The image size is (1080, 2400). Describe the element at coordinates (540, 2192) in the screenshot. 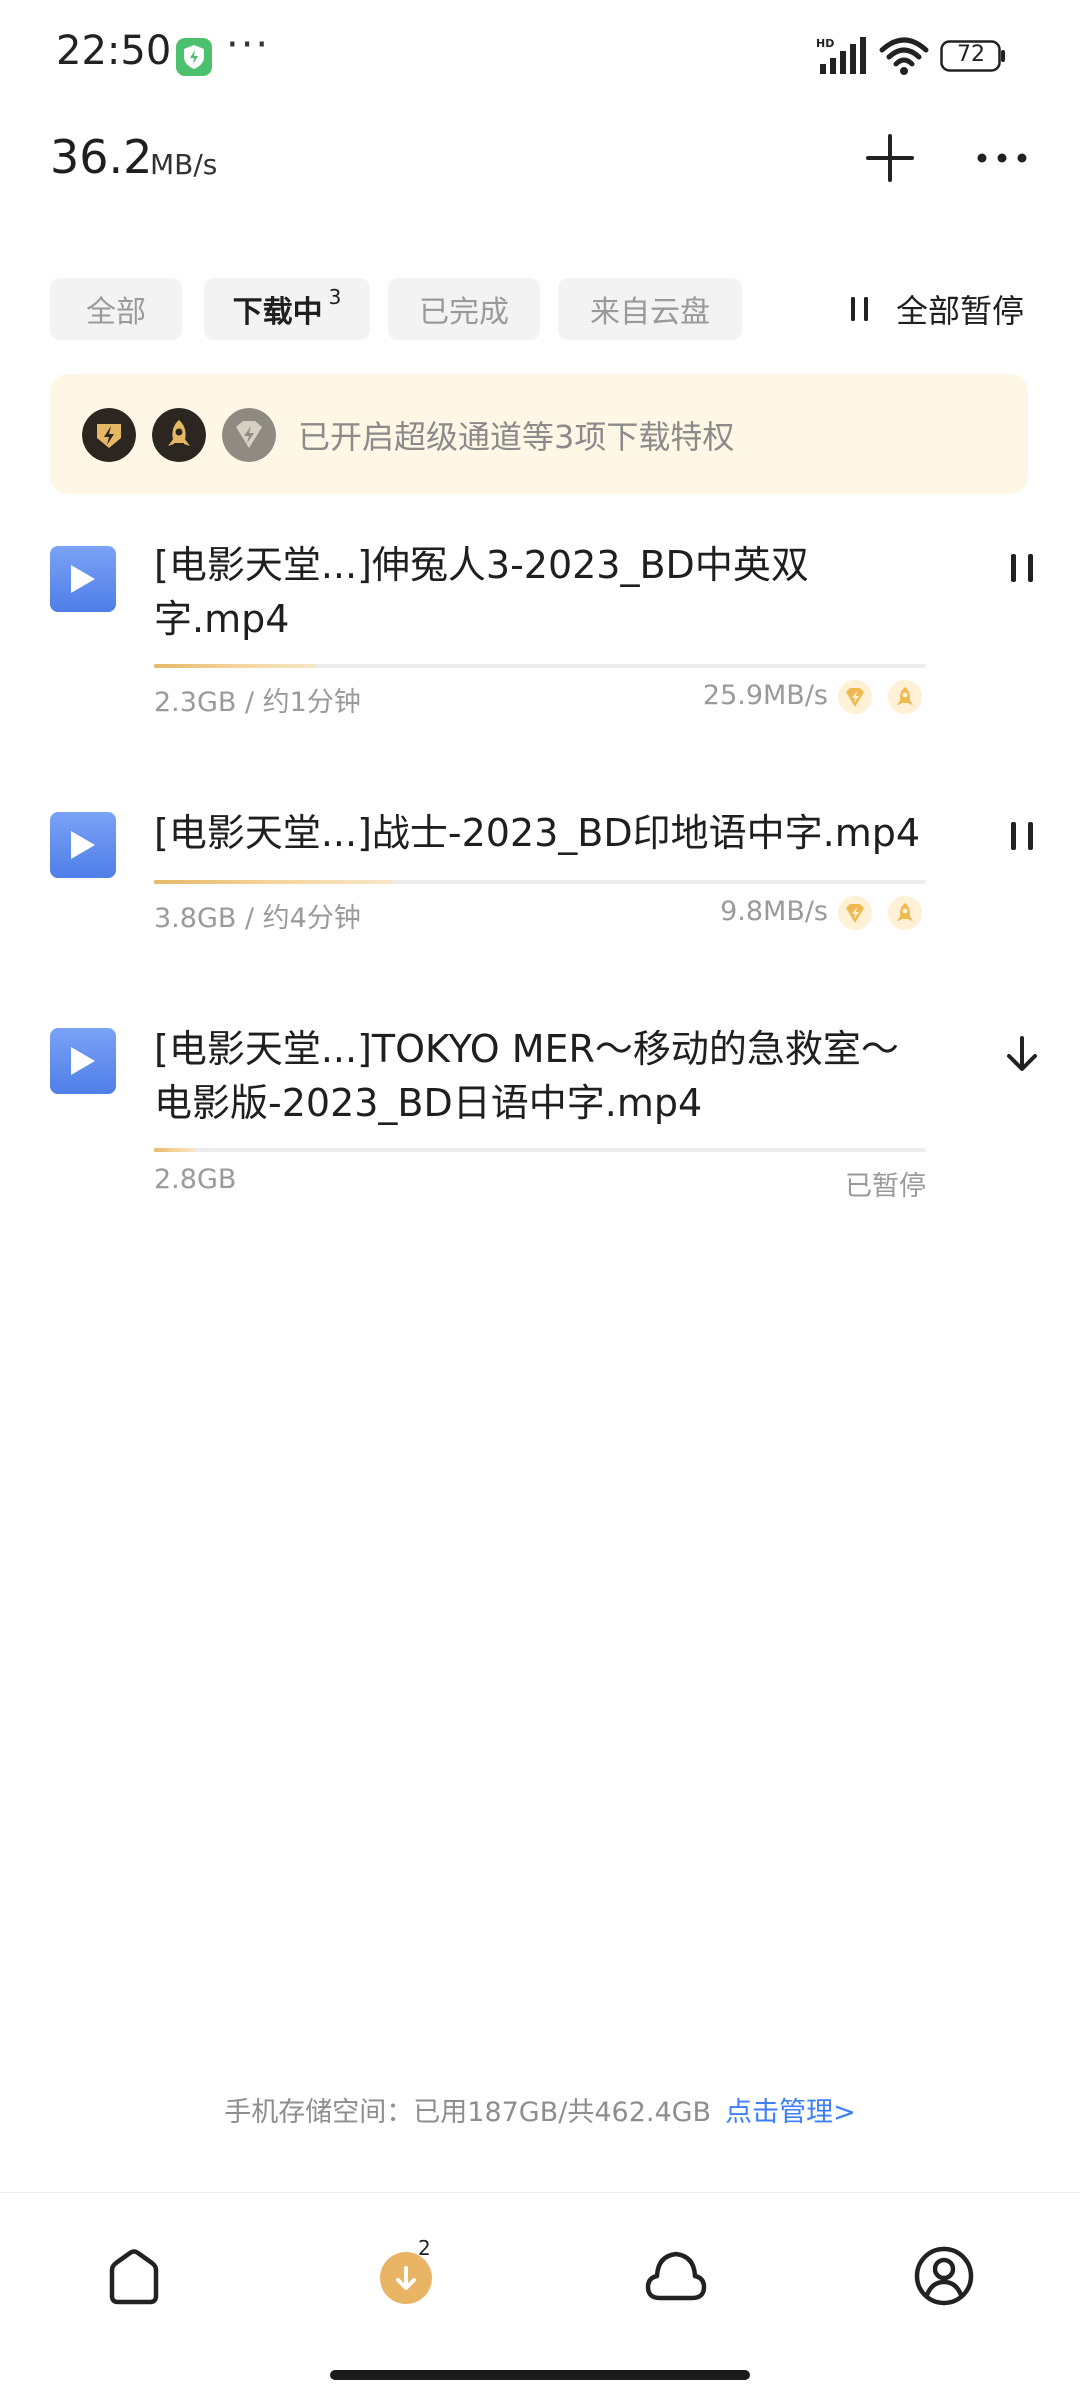

I see `nav-divider` at that location.